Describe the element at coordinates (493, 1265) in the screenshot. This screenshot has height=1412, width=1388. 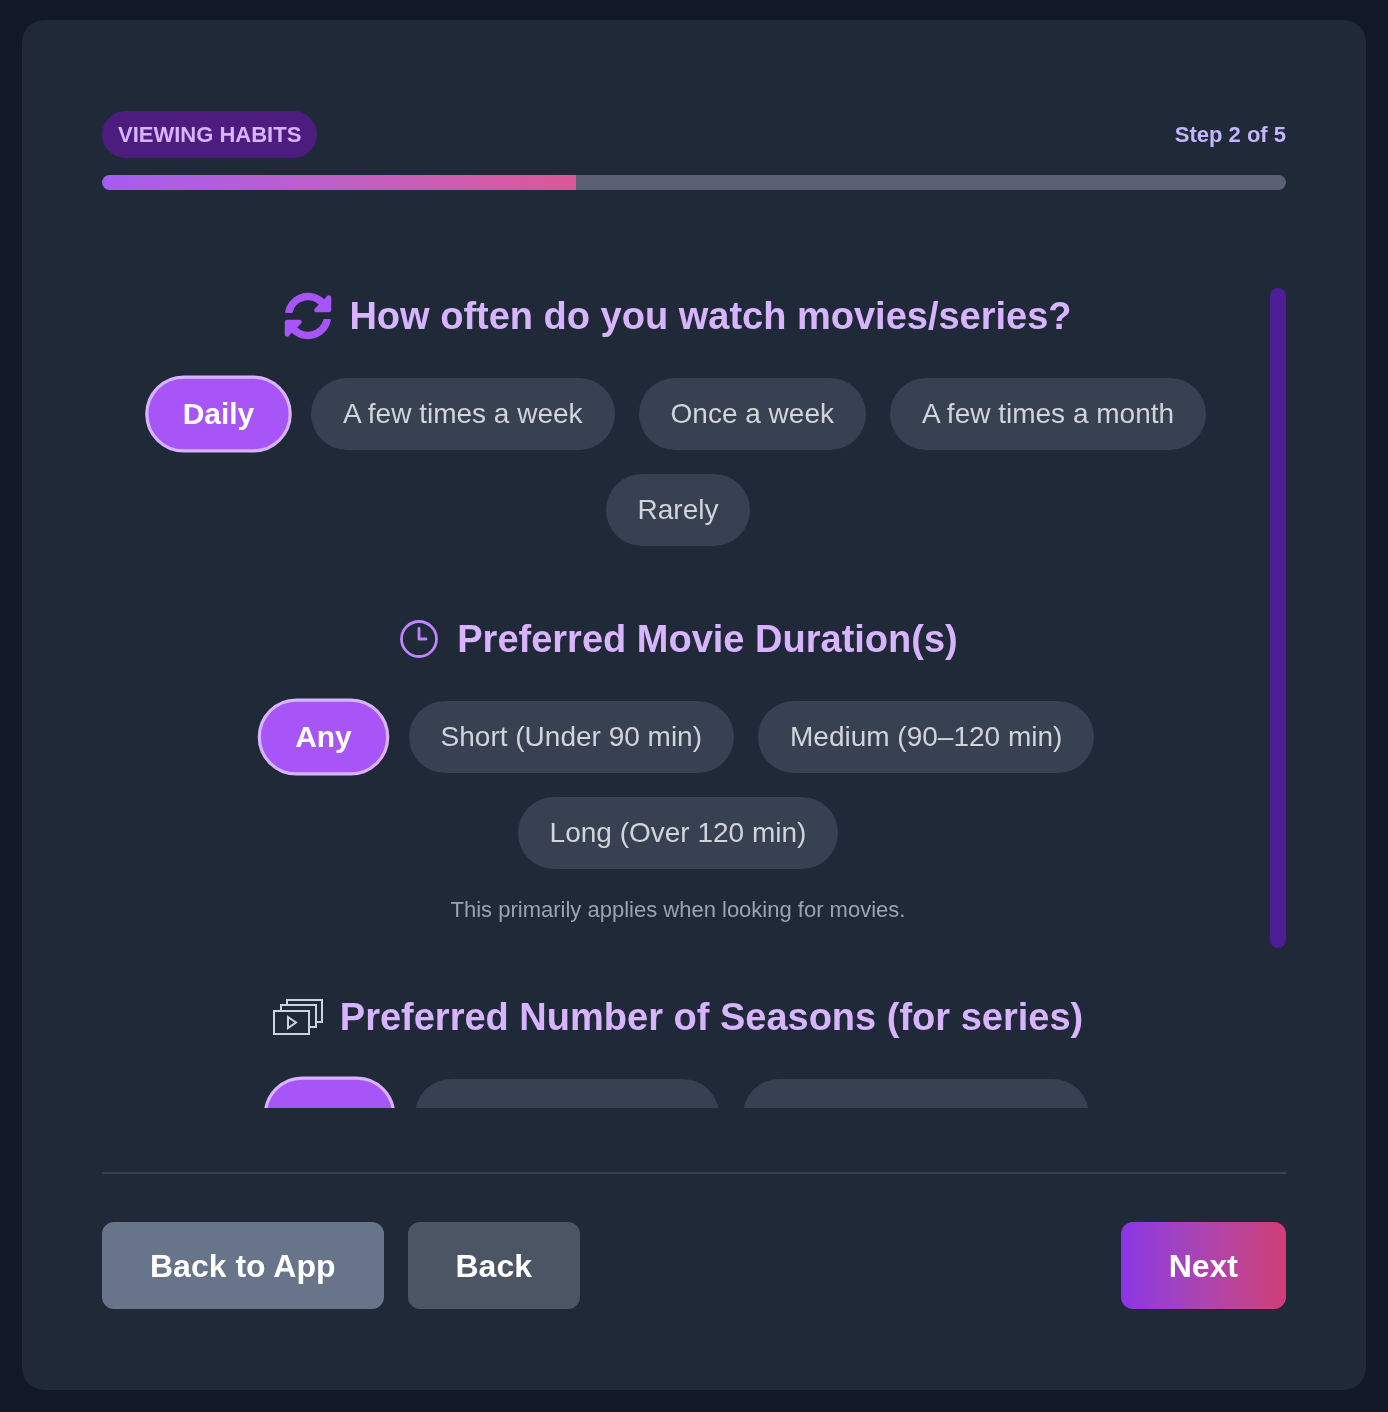
I see `back-button: Back` at that location.